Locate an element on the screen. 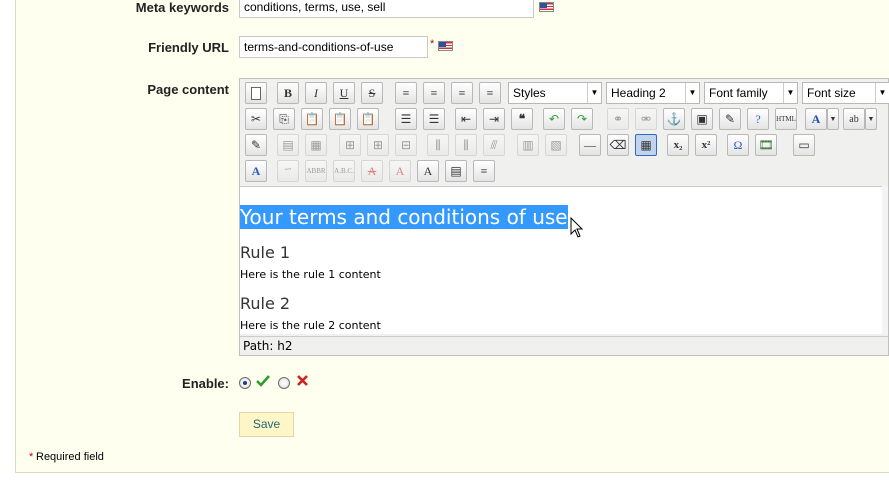  rule-2-title: Rule 2 is located at coordinates (265, 303).